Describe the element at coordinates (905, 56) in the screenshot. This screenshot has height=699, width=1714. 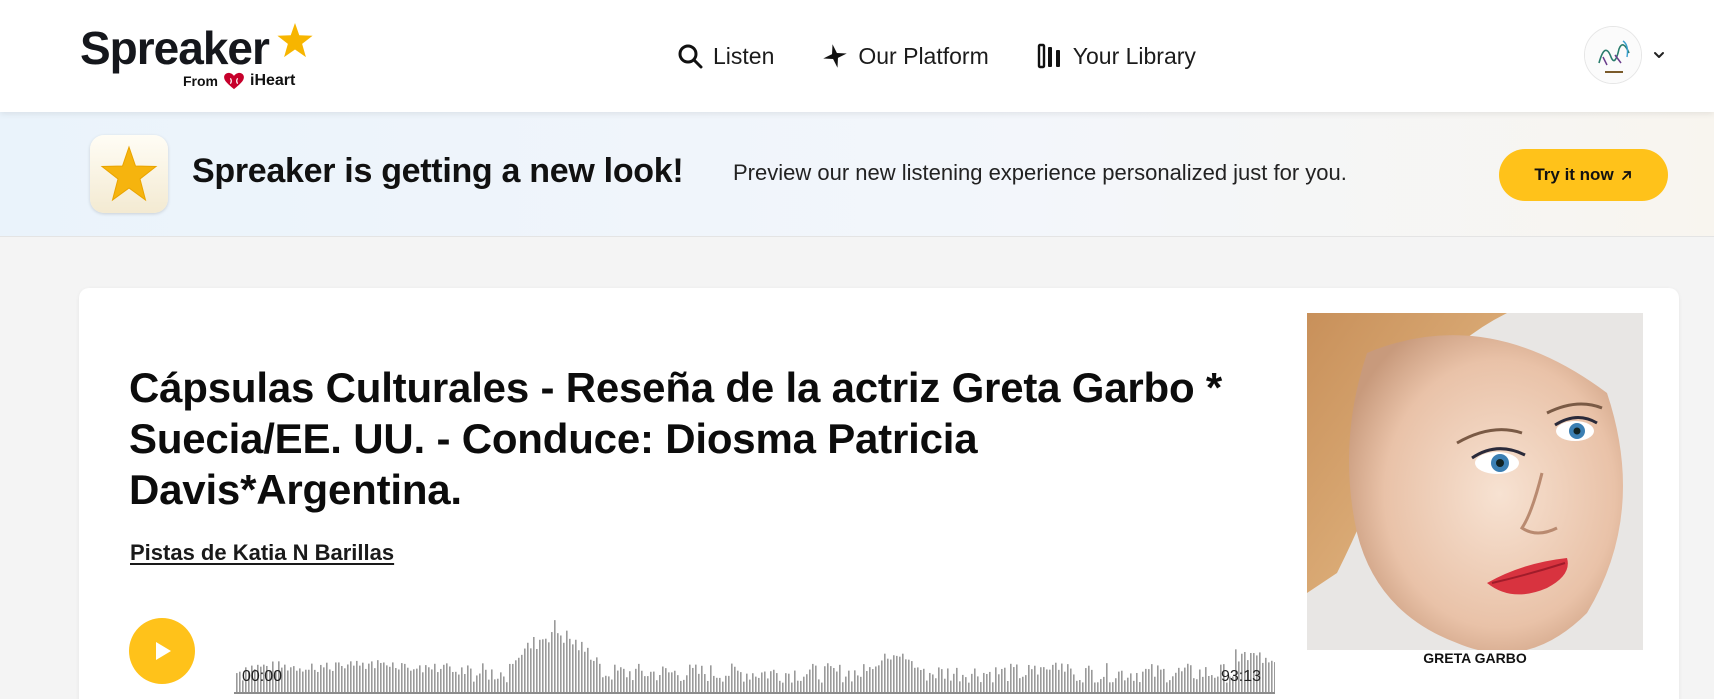
I see `nav-our-platform: Our Platform` at that location.